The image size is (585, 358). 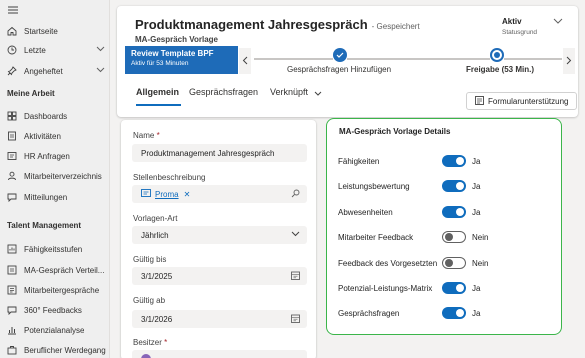 I want to click on sidebar-item-career-path: Beruflicher Werdegang, so click(x=55, y=349).